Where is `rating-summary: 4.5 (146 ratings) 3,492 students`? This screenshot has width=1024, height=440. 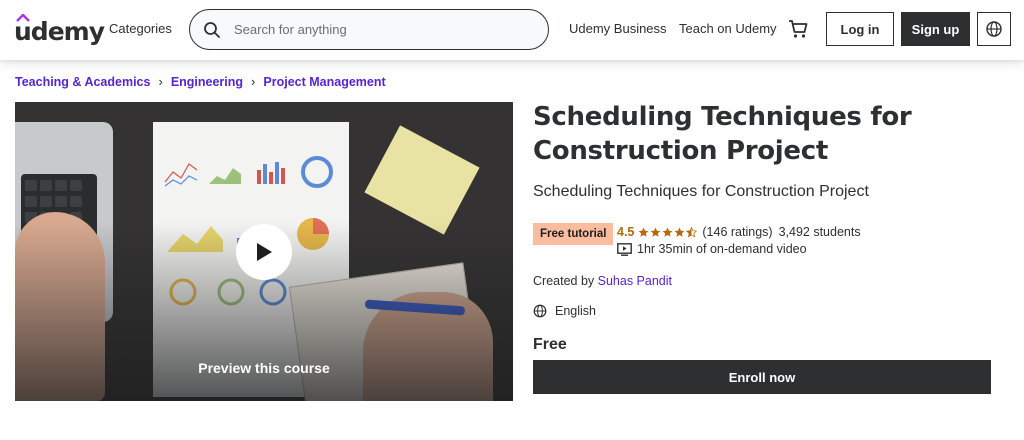
rating-summary: 4.5 (146 ratings) 3,492 students is located at coordinates (739, 232).